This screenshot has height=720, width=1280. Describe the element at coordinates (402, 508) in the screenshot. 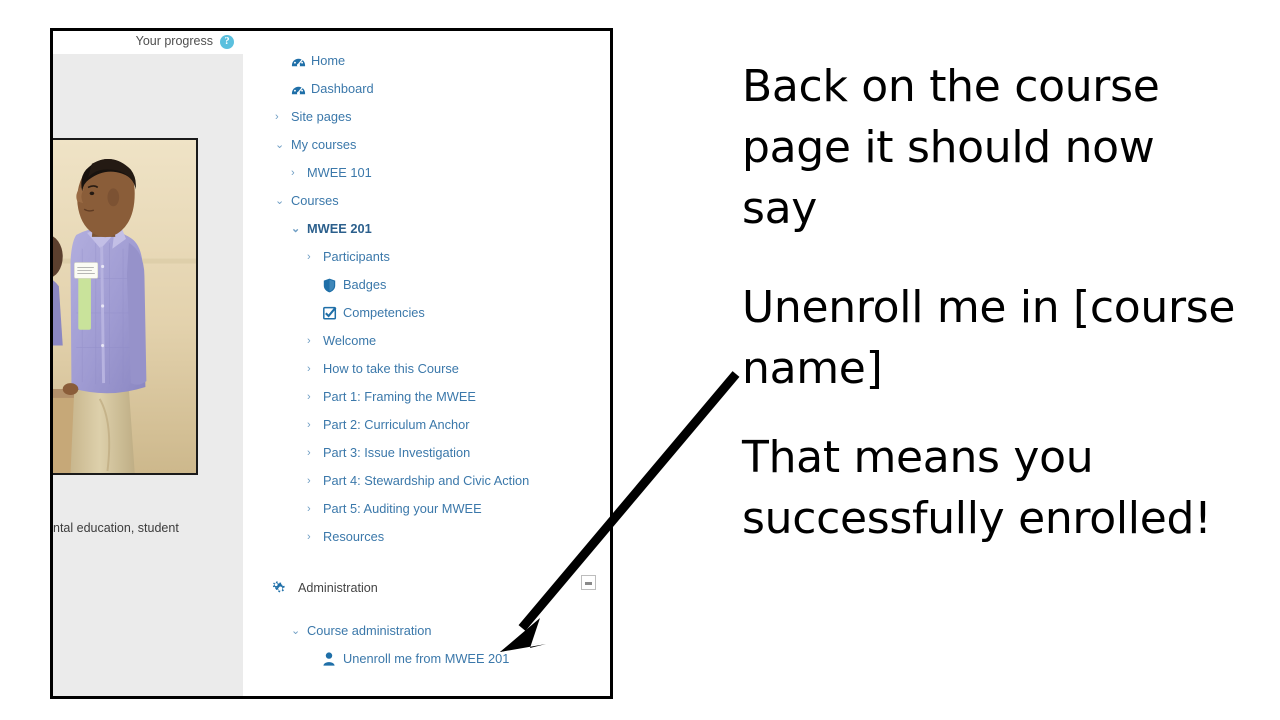

I see `nav-item-label: Part 5: Auditing your MWEE` at that location.